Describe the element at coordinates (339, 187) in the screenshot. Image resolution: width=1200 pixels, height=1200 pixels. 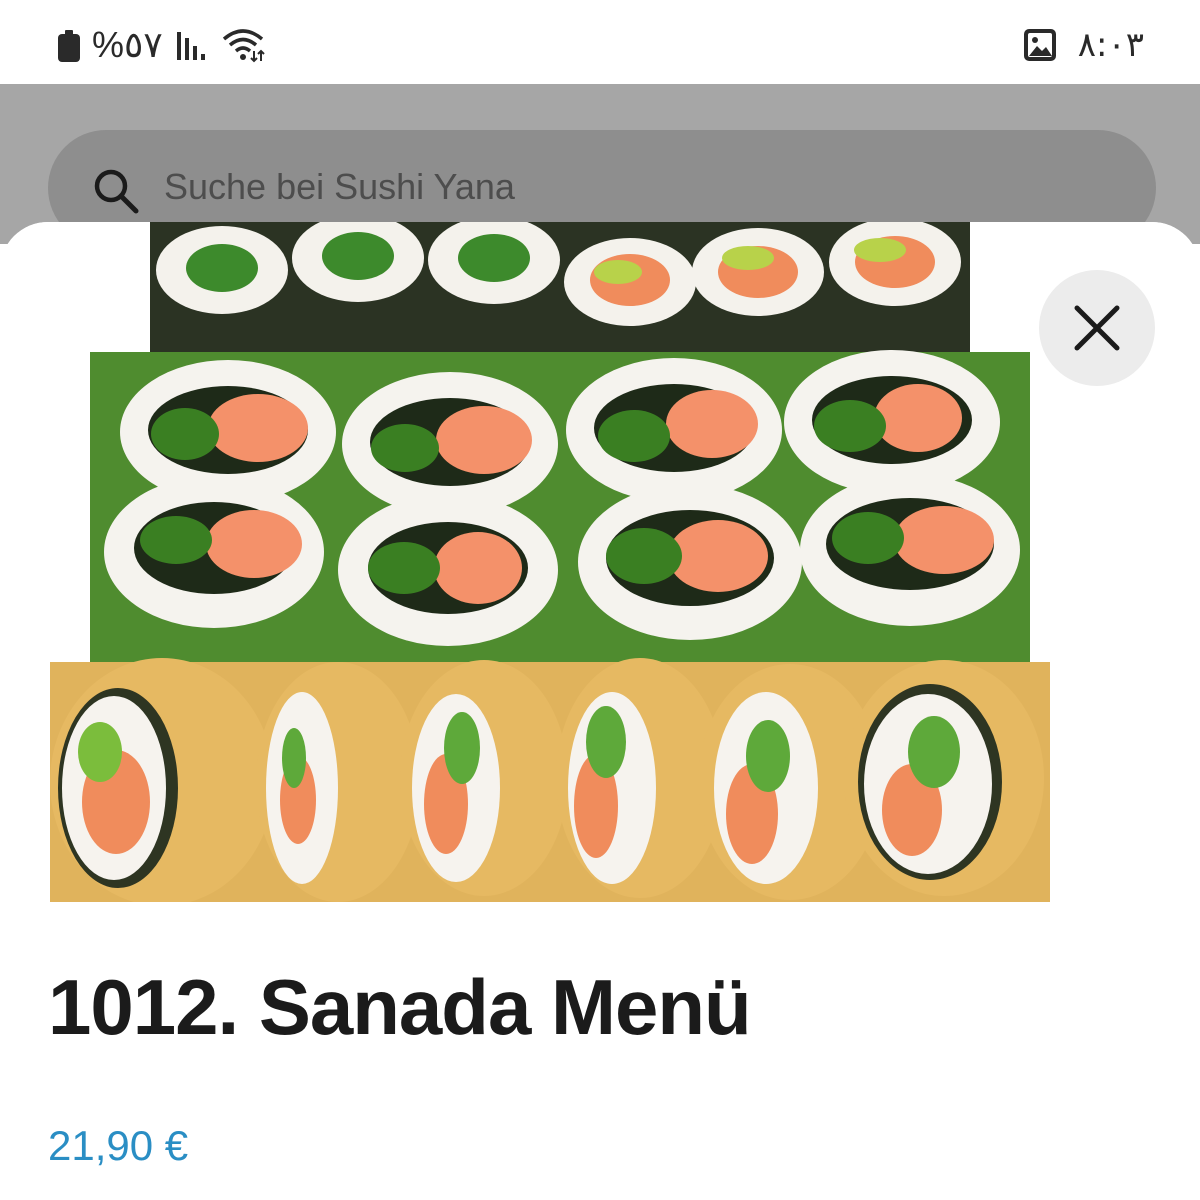
I see `search-input: Suche bei Sushi Yana` at that location.